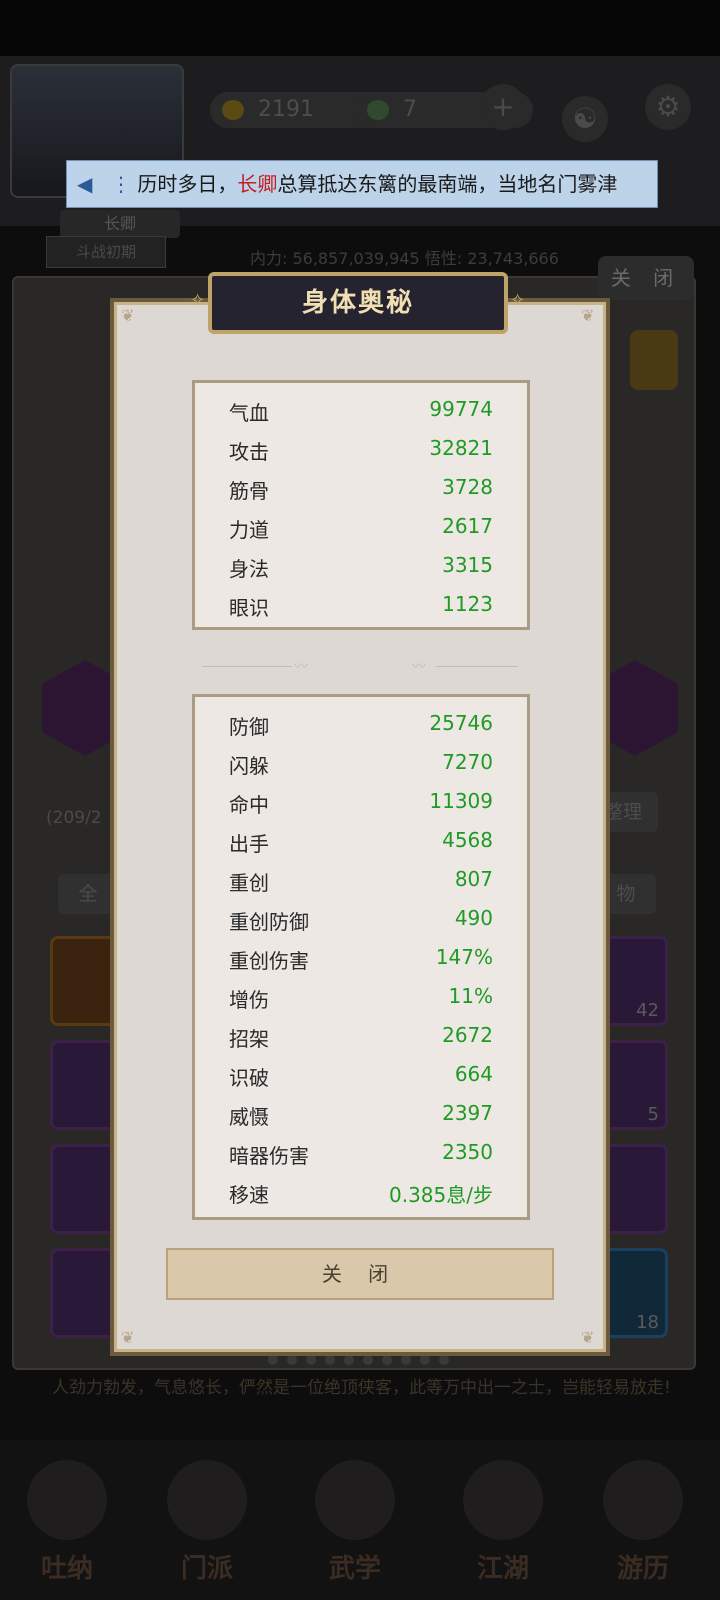 This screenshot has width=720, height=1600. What do you see at coordinates (467, 1035) in the screenshot?
I see `stat-value: 2672` at bounding box center [467, 1035].